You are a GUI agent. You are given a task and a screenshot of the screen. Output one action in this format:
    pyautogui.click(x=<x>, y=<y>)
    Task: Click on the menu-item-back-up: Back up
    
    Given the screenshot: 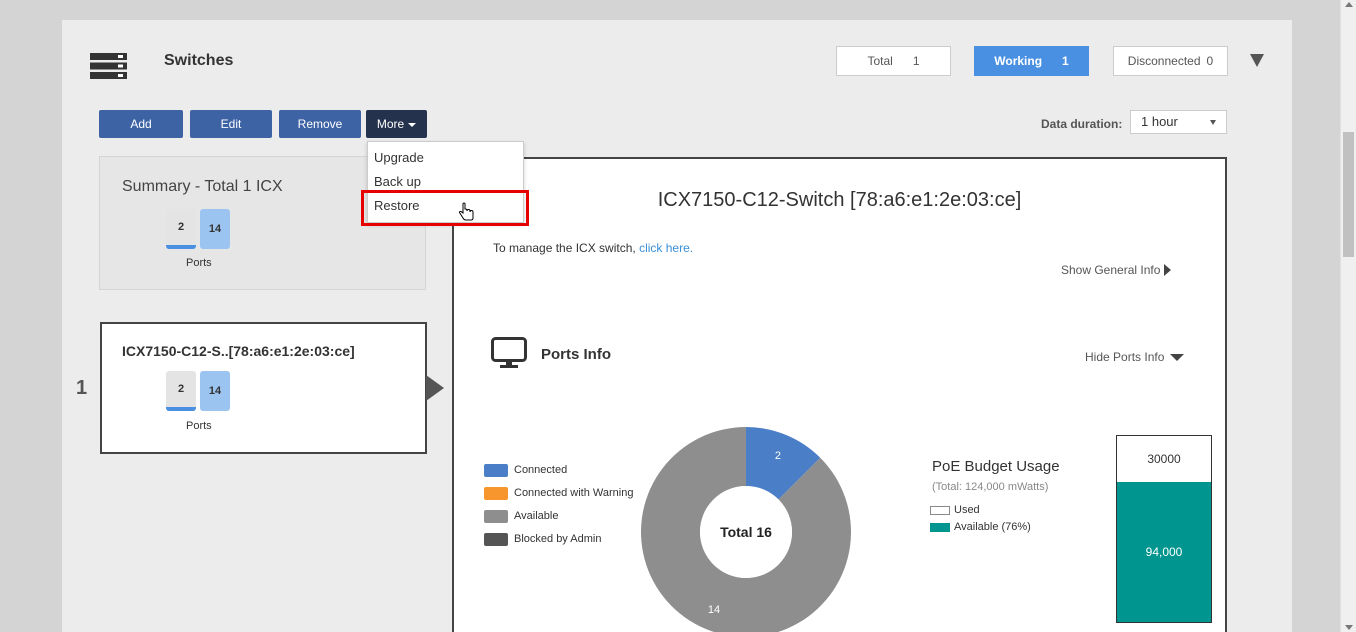 What is the action you would take?
    pyautogui.click(x=397, y=181)
    